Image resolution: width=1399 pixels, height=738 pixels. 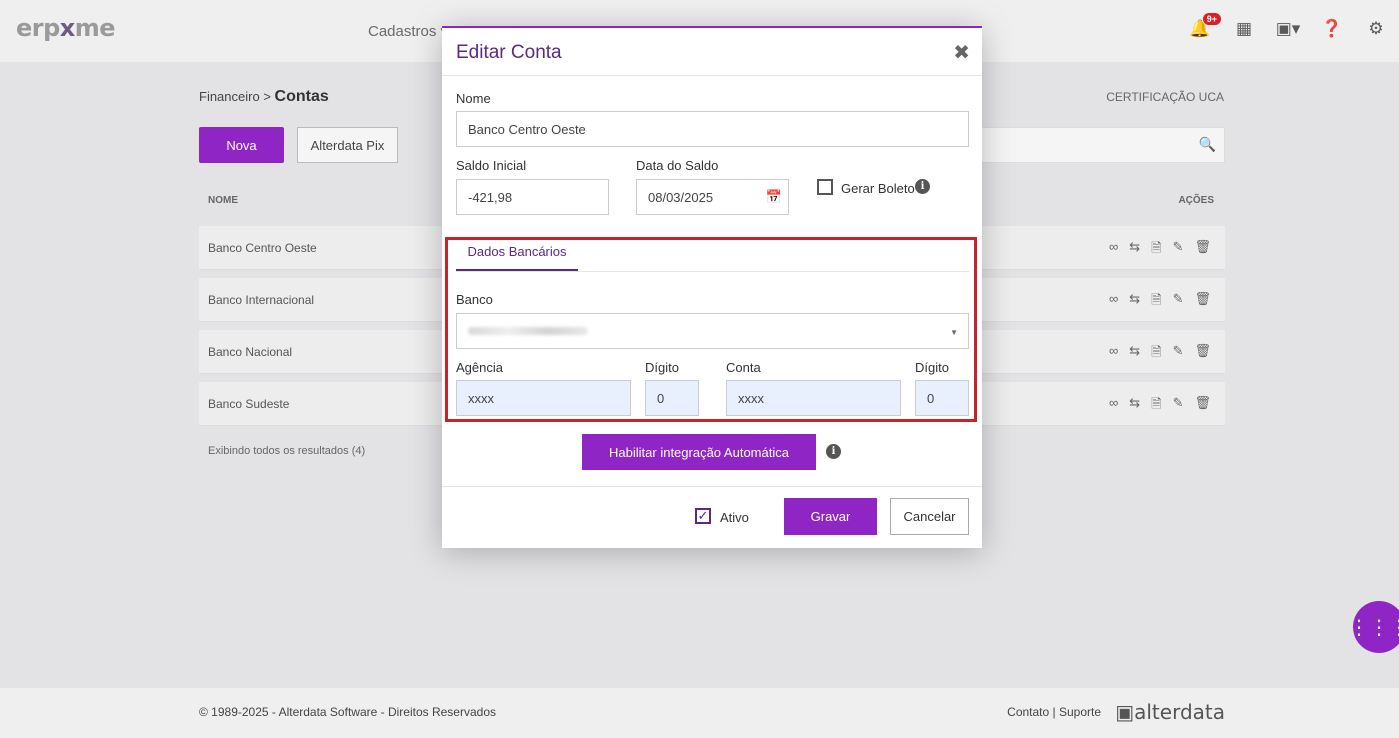 What do you see at coordinates (672, 398) in the screenshot?
I see `agencia-digito-input: 0` at bounding box center [672, 398].